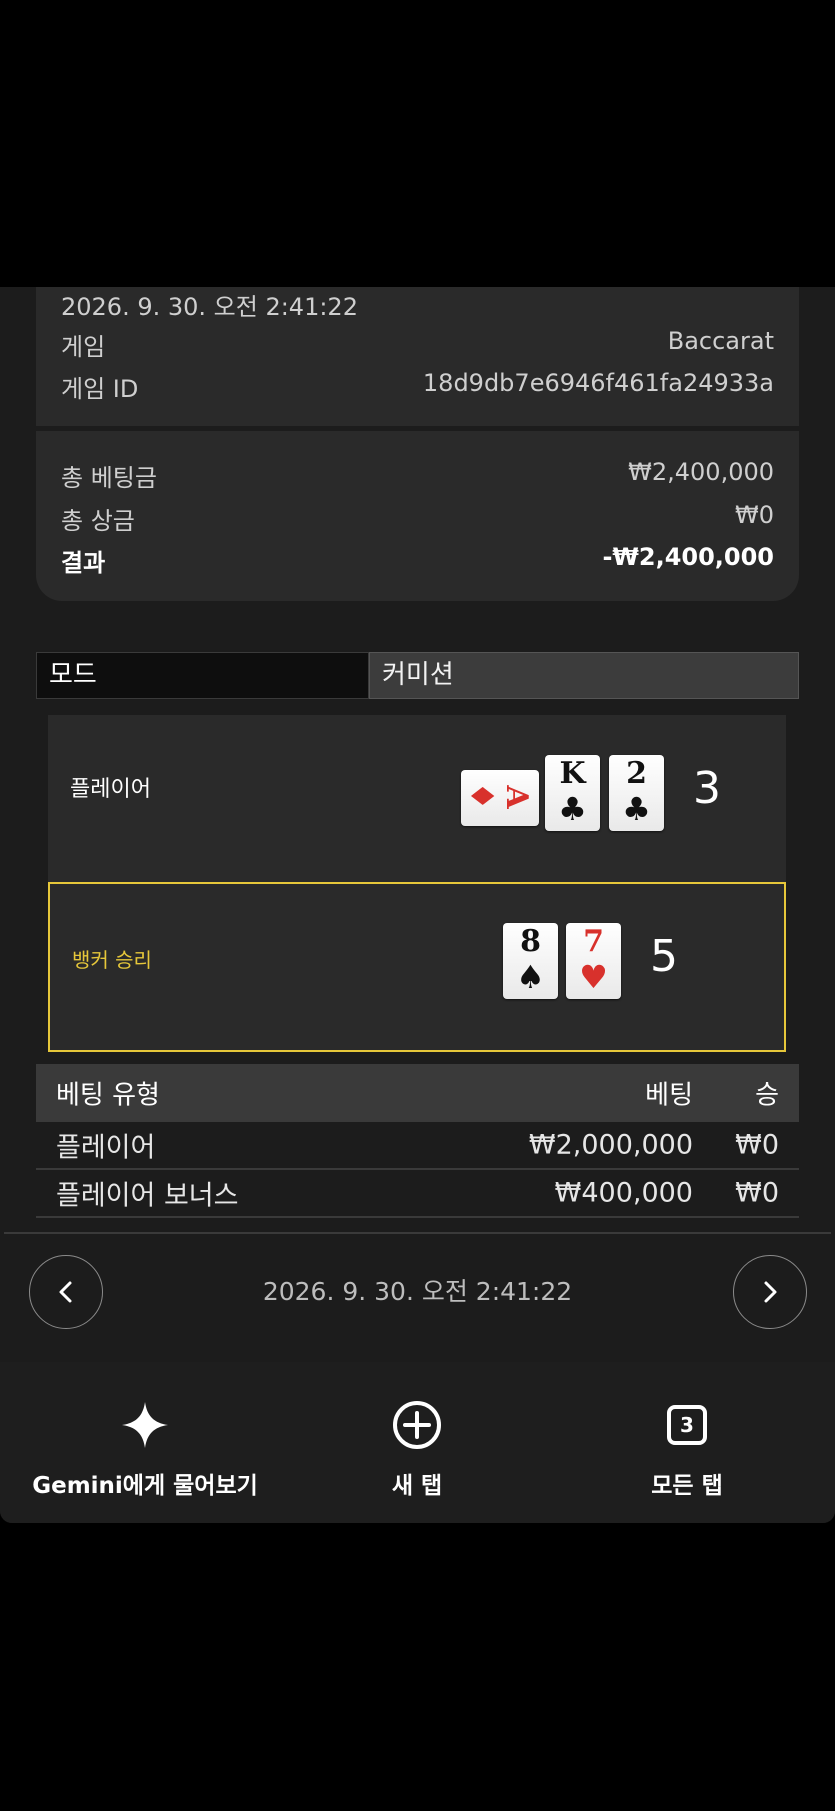 The image size is (835, 1811). I want to click on tab-count: 3, so click(687, 1425).